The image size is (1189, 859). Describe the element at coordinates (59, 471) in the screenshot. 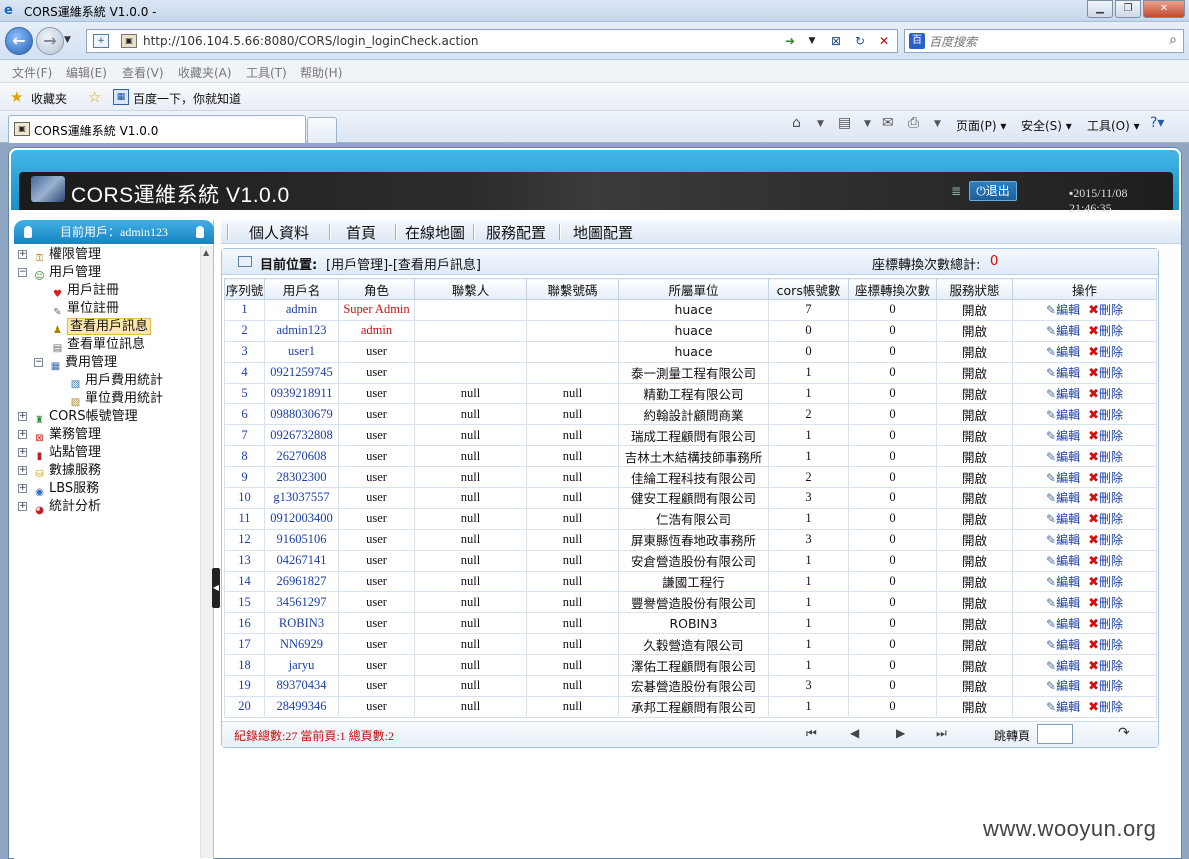

I see `tree-item-data-services: + ⛁ 數據服務` at that location.